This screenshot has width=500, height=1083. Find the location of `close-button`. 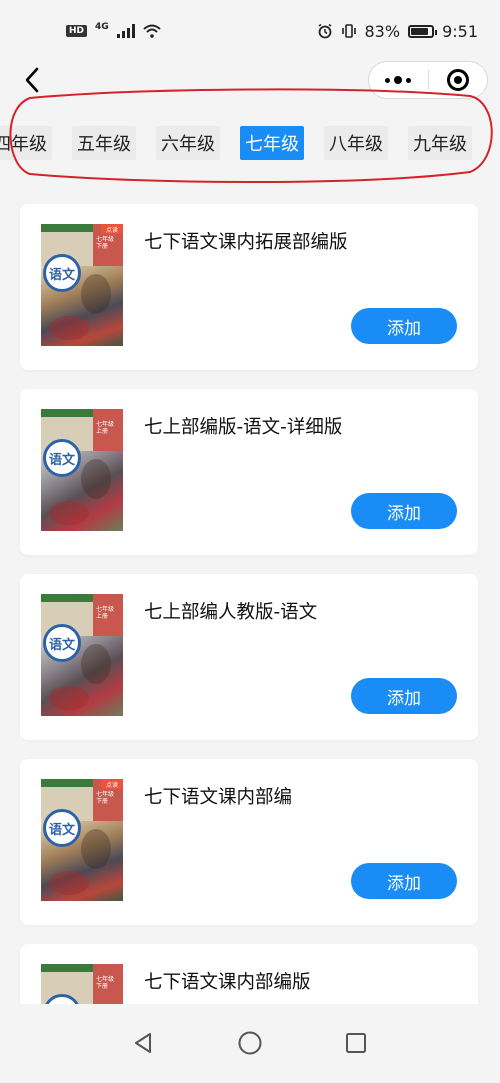

close-button is located at coordinates (458, 80).